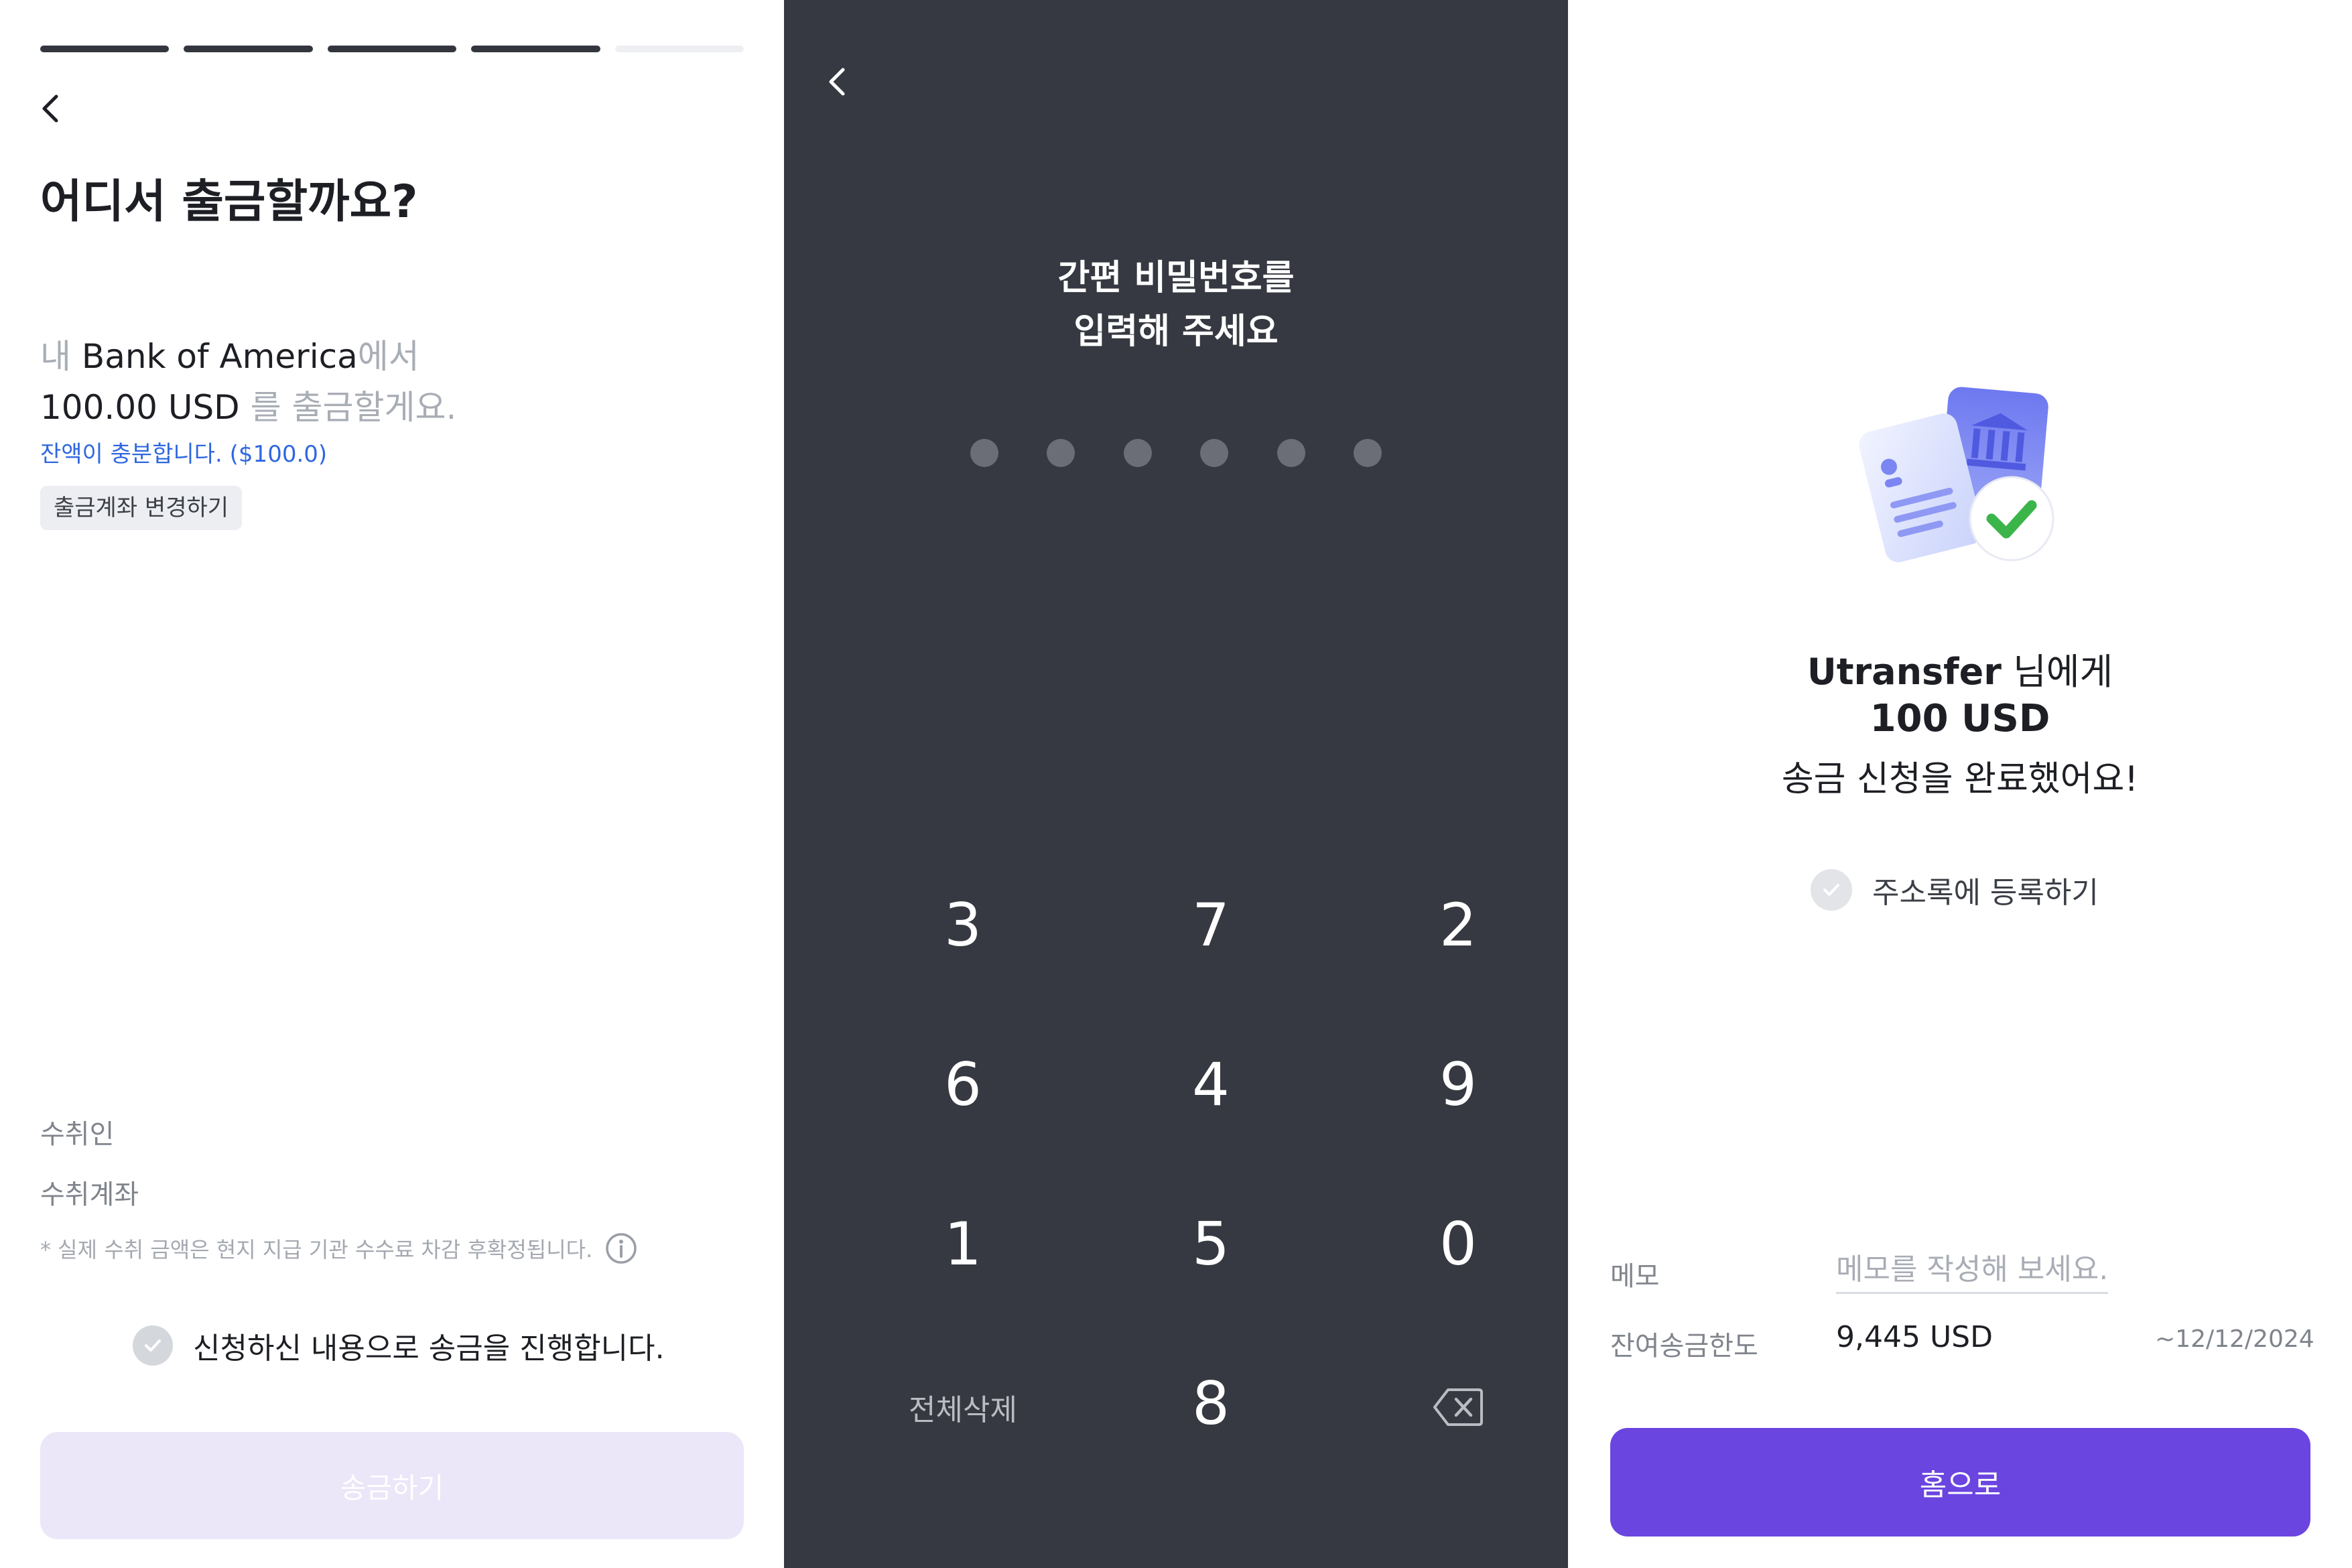 This screenshot has height=1568, width=2352. I want to click on keypad-key: 5, so click(1210, 1243).